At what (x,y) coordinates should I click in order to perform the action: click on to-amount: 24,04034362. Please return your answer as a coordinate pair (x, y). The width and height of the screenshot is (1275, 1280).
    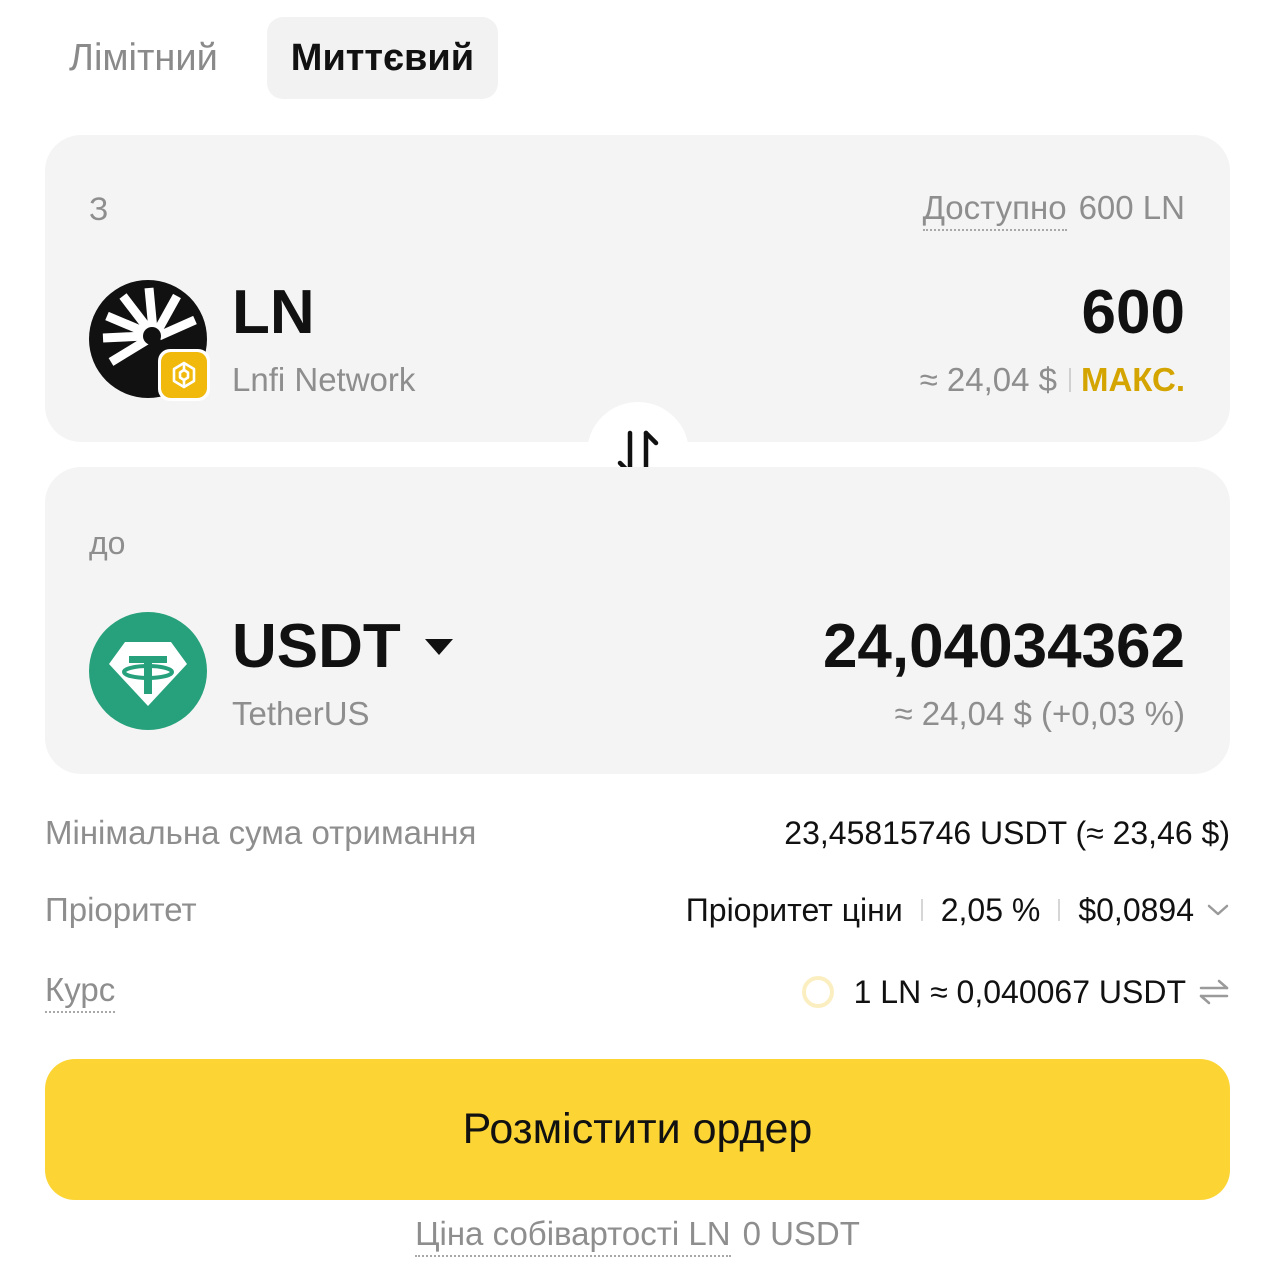
    Looking at the image, I should click on (1003, 646).